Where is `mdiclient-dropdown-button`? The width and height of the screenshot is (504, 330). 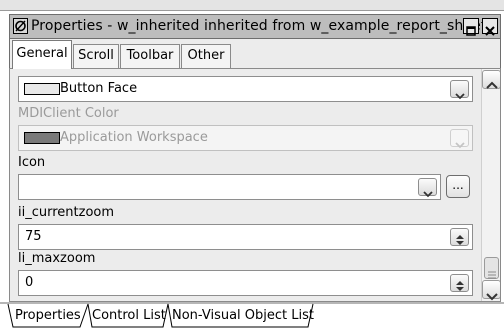 mdiclient-dropdown-button is located at coordinates (459, 139).